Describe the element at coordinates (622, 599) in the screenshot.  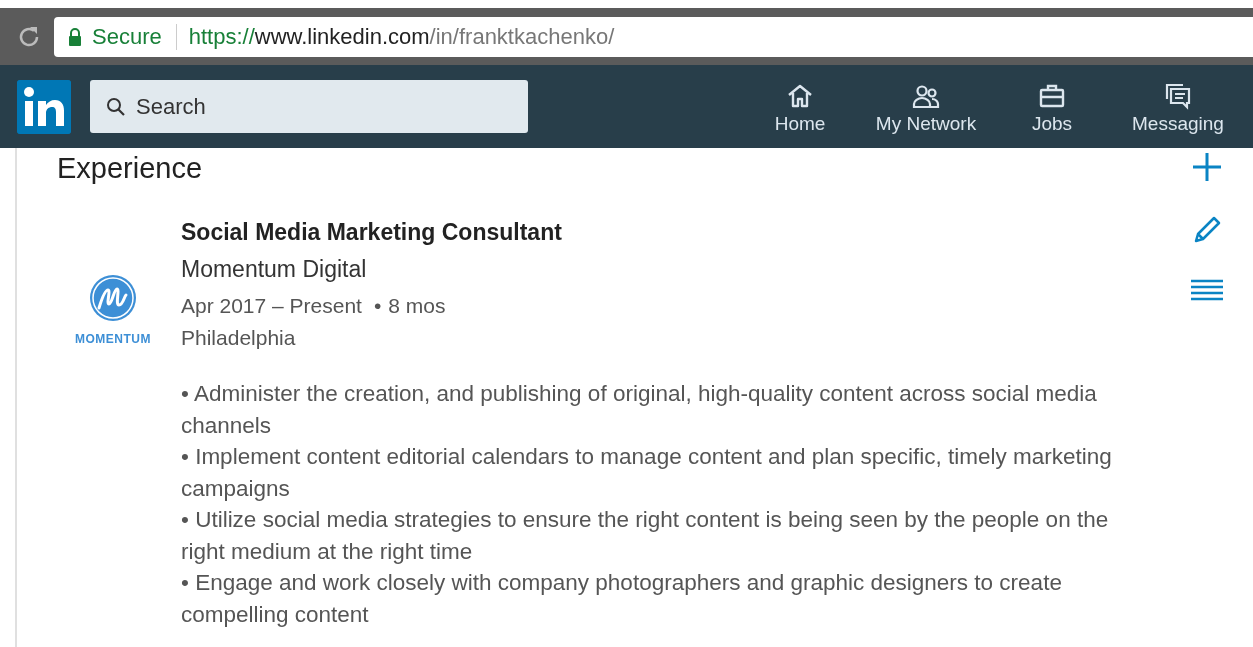
I see `description-text: • Engage and work closely with company photographers and graphic designers to create compelling content` at that location.